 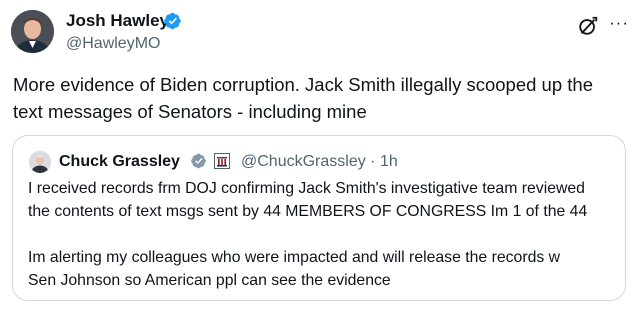 I want to click on avatar-image, so click(x=32, y=31).